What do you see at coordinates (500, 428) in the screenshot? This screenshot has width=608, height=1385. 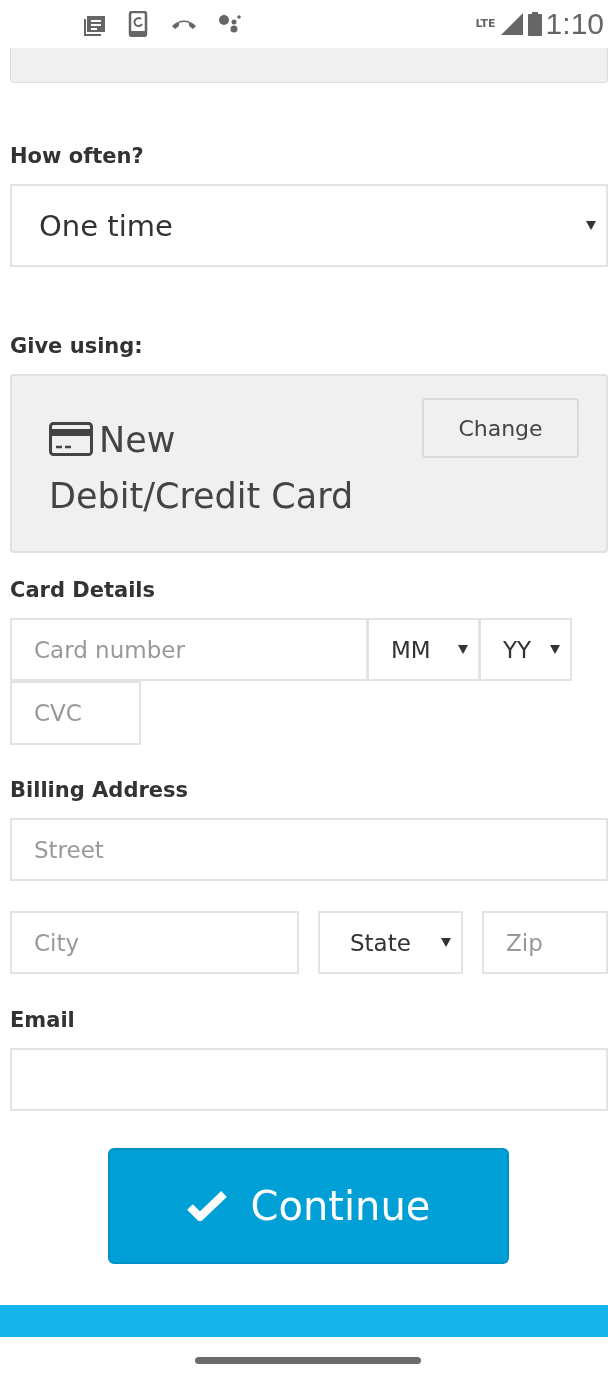 I see `change-button: Change` at bounding box center [500, 428].